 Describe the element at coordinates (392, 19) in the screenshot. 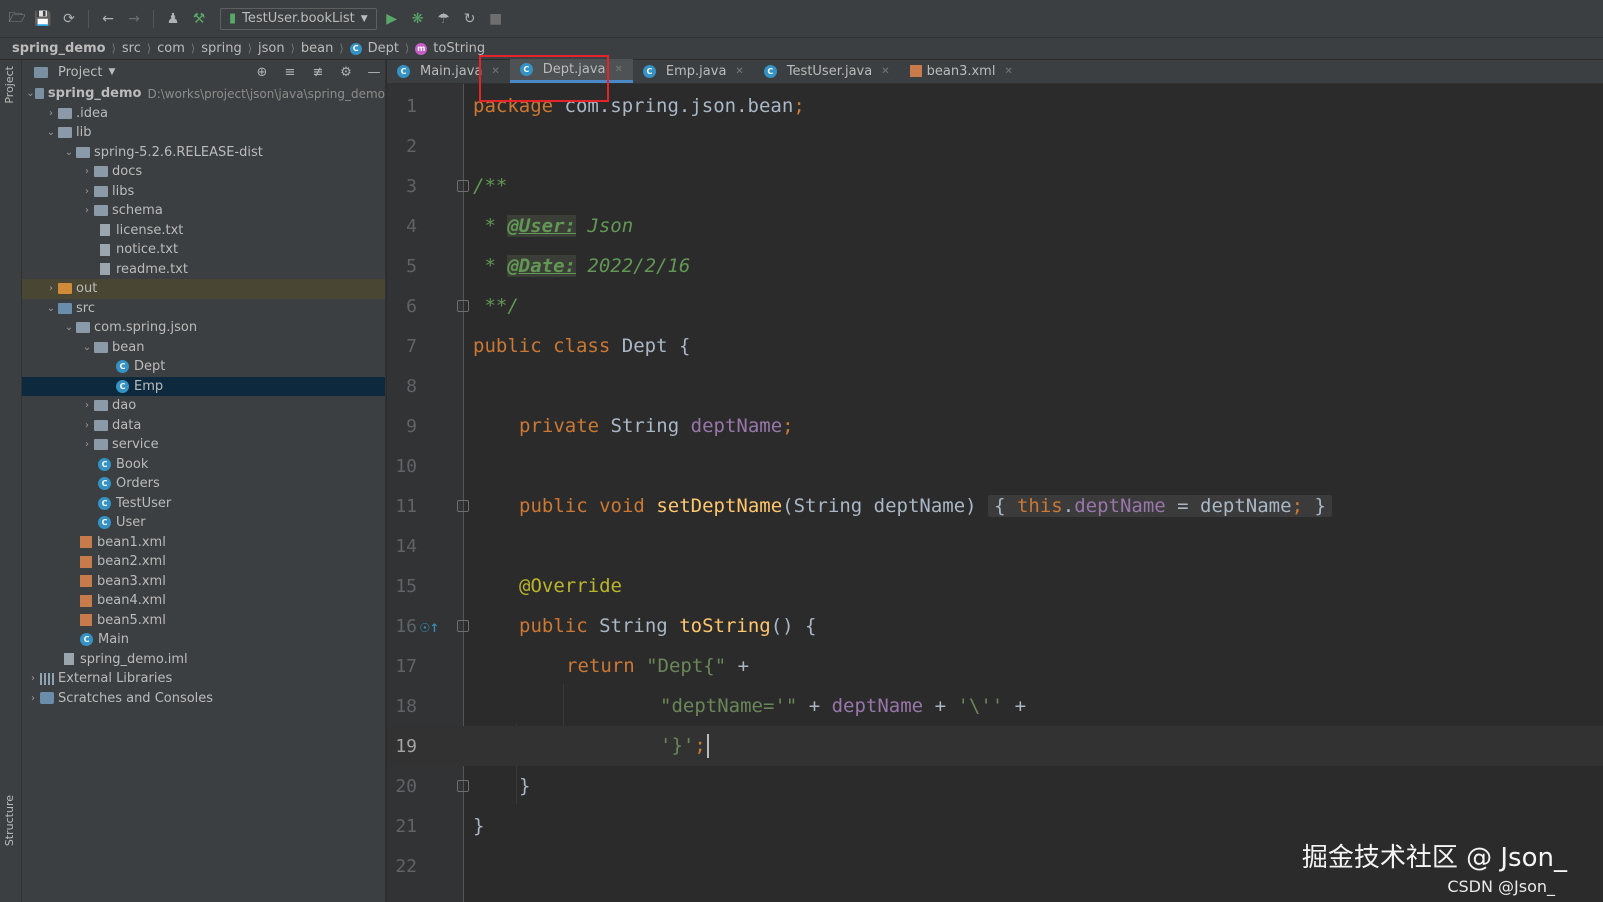

I see `run-icon: ▶` at that location.